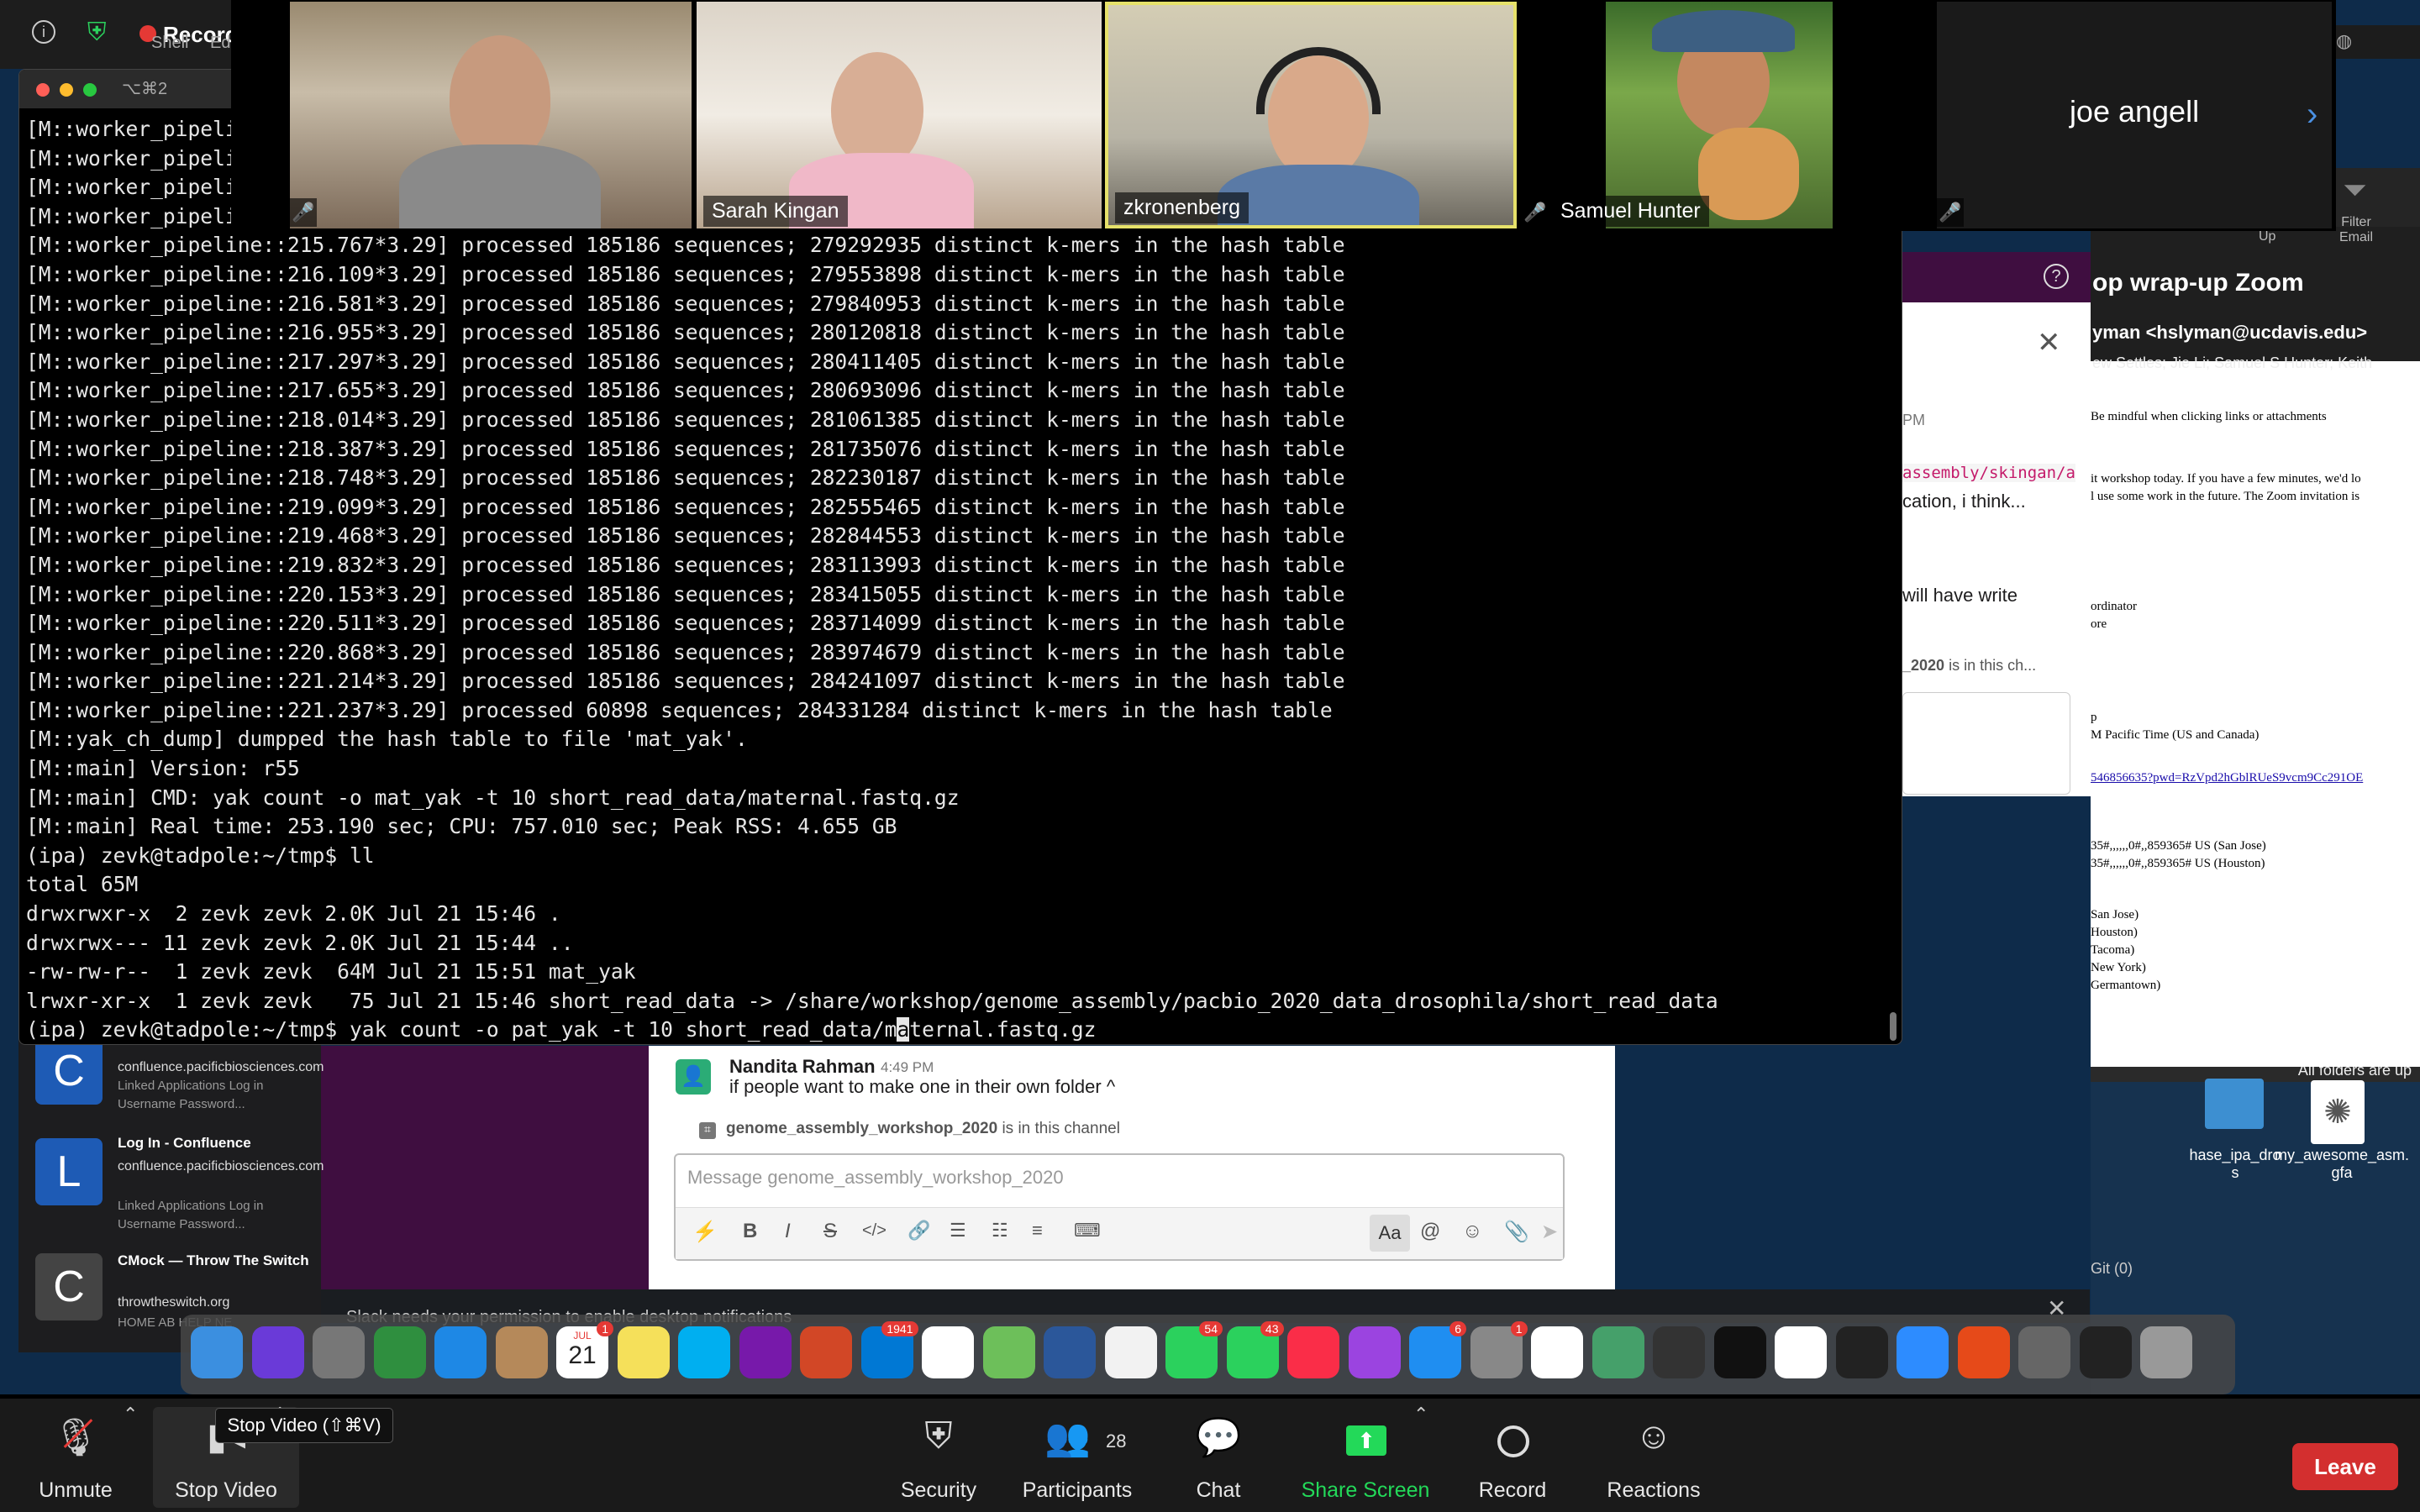 Image resolution: width=2420 pixels, height=1512 pixels. Describe the element at coordinates (907, 1067) in the screenshot. I see `message-time: 4:49 PM` at that location.